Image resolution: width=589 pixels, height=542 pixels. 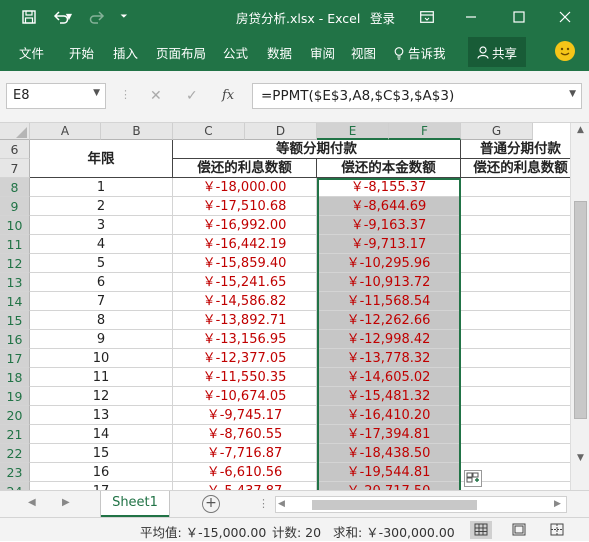 I want to click on cell-interest: ￥-16,992.00, so click(x=245, y=225).